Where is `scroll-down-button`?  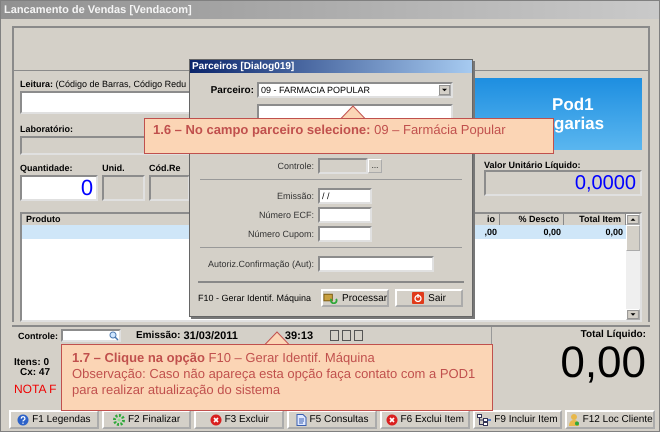 scroll-down-button is located at coordinates (633, 314).